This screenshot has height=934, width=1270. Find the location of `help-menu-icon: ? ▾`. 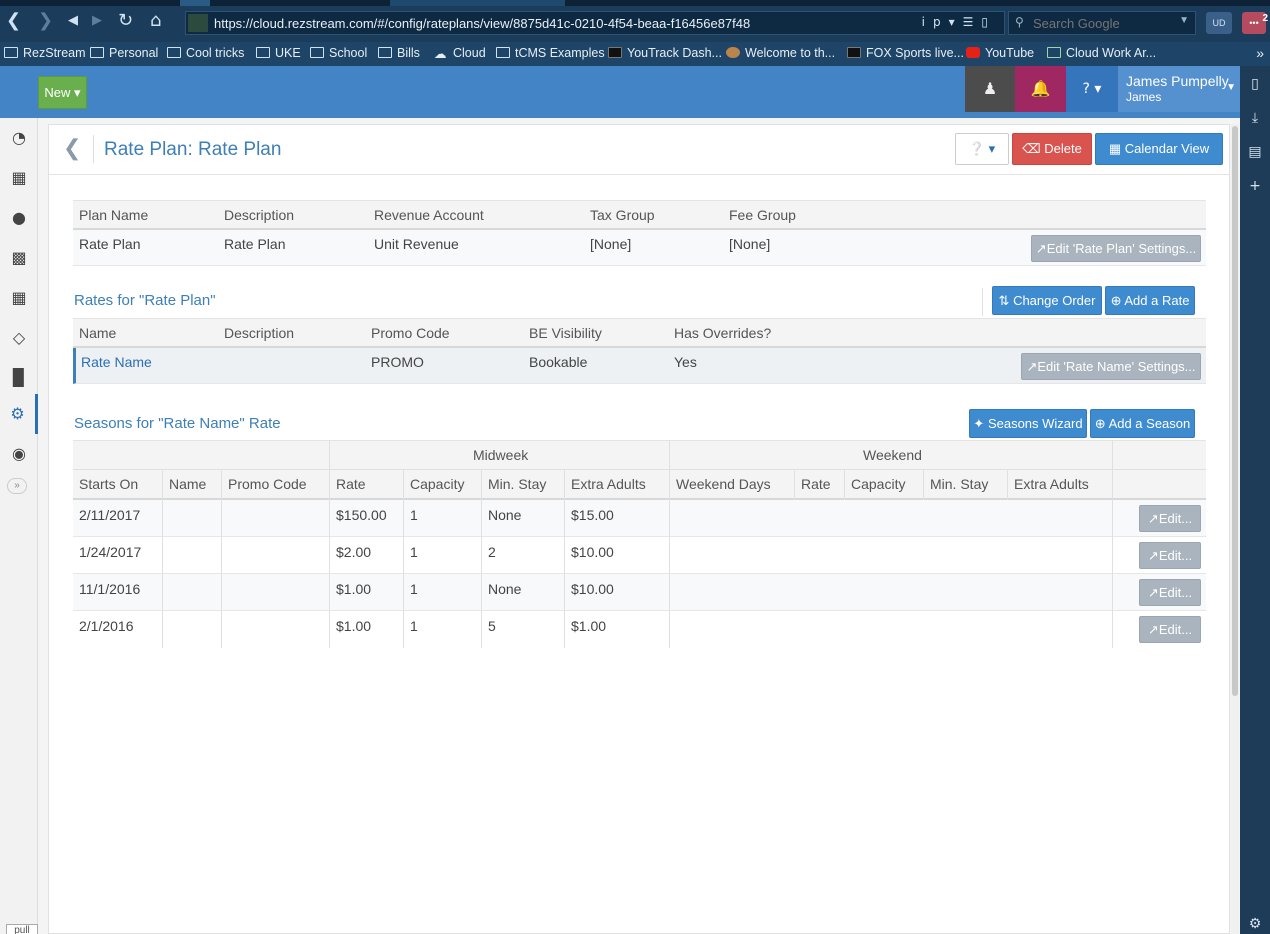

help-menu-icon: ? ▾ is located at coordinates (1092, 89).